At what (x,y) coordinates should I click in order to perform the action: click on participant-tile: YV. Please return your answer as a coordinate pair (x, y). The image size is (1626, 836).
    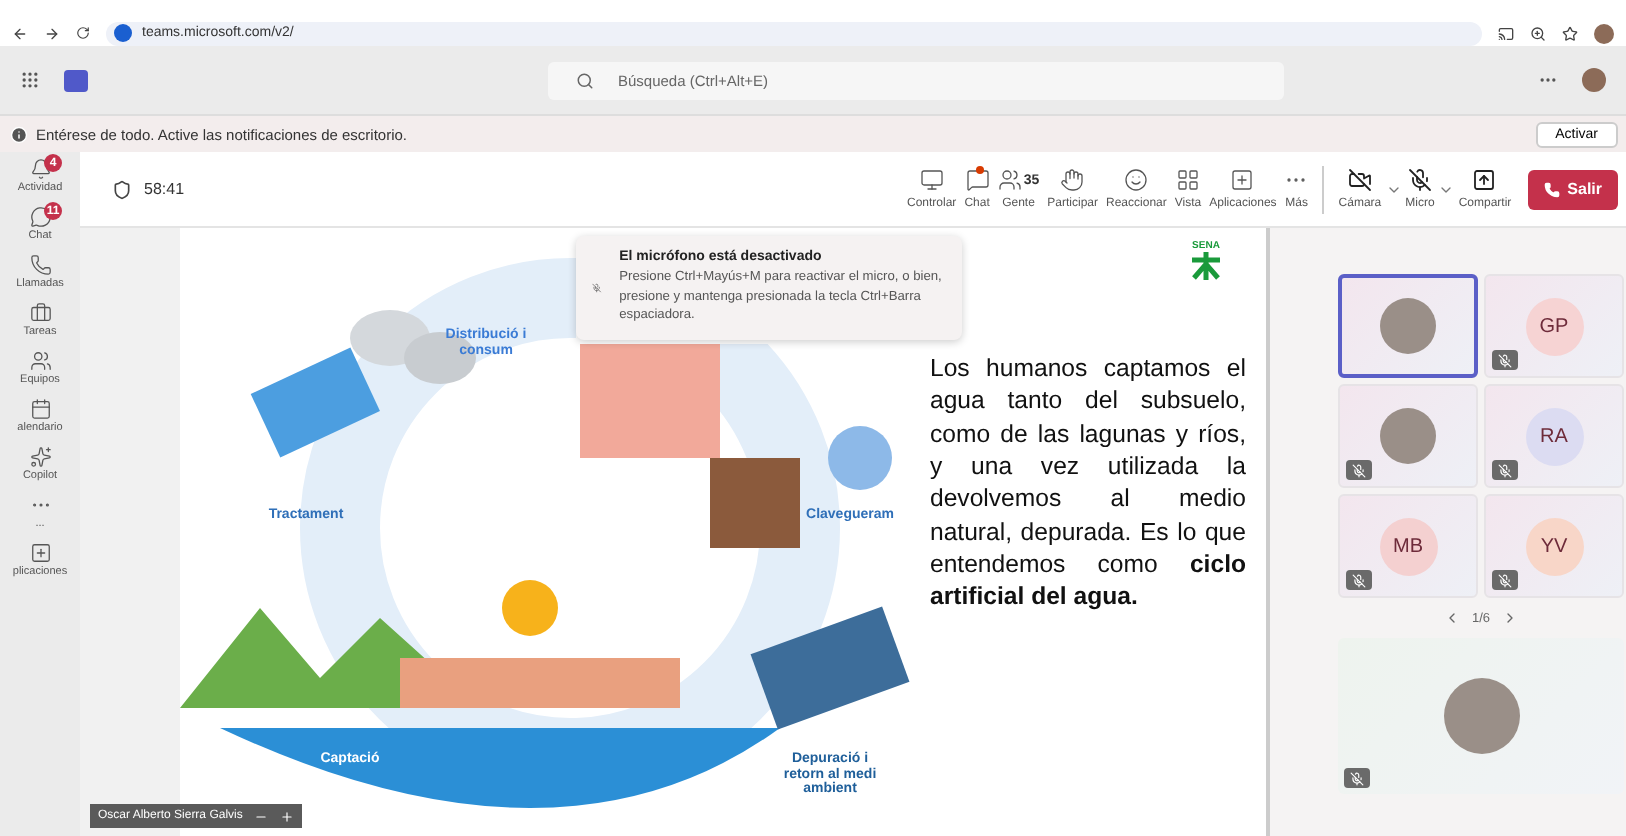
    Looking at the image, I should click on (1554, 546).